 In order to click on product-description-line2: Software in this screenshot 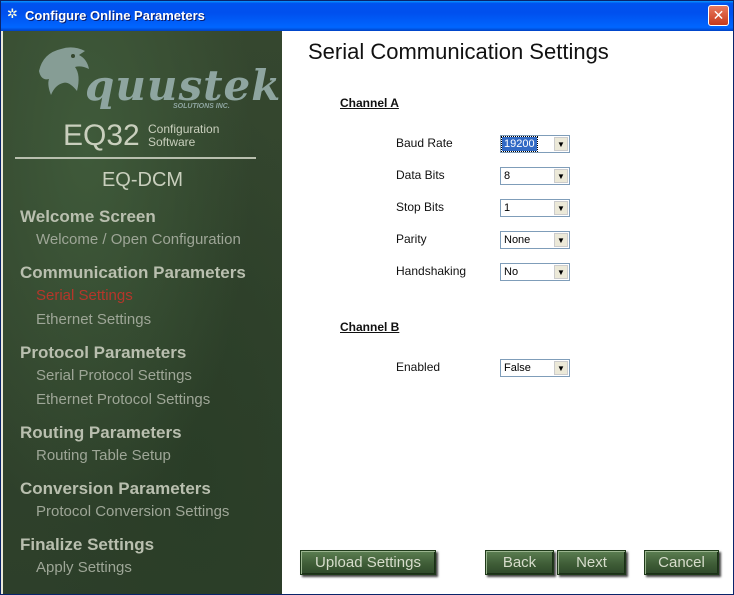, I will do `click(172, 142)`.